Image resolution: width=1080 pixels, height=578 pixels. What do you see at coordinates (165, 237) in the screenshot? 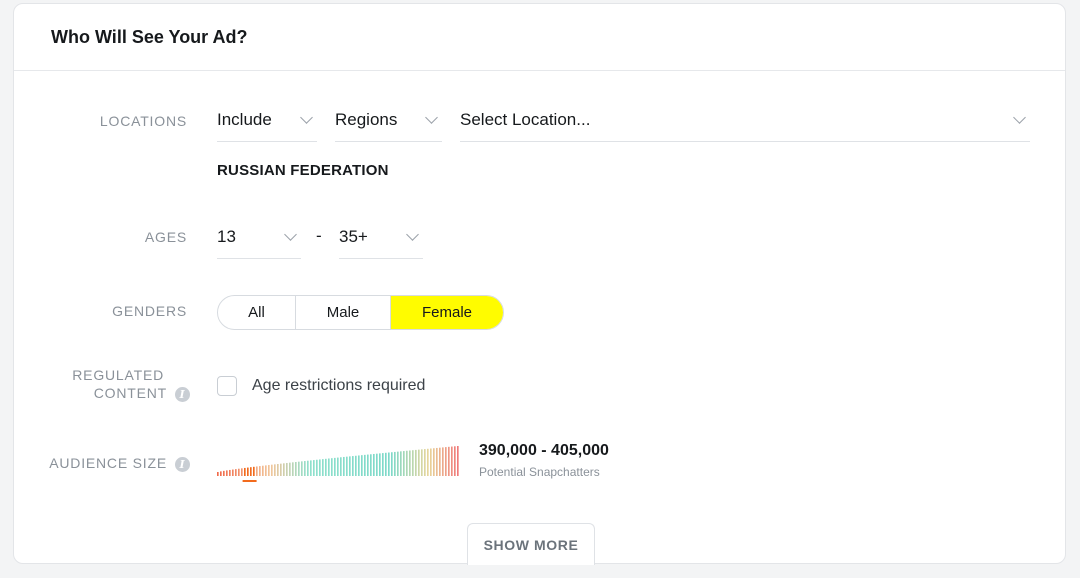
I see `ages-label: AGES` at bounding box center [165, 237].